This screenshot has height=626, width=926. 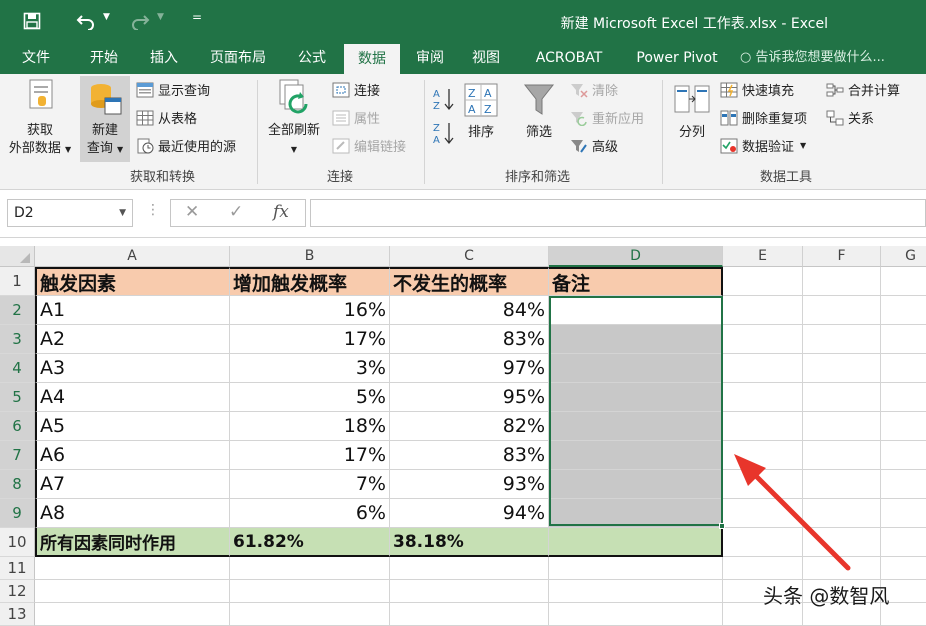 What do you see at coordinates (356, 89) in the screenshot?
I see `connections-button: 连接` at bounding box center [356, 89].